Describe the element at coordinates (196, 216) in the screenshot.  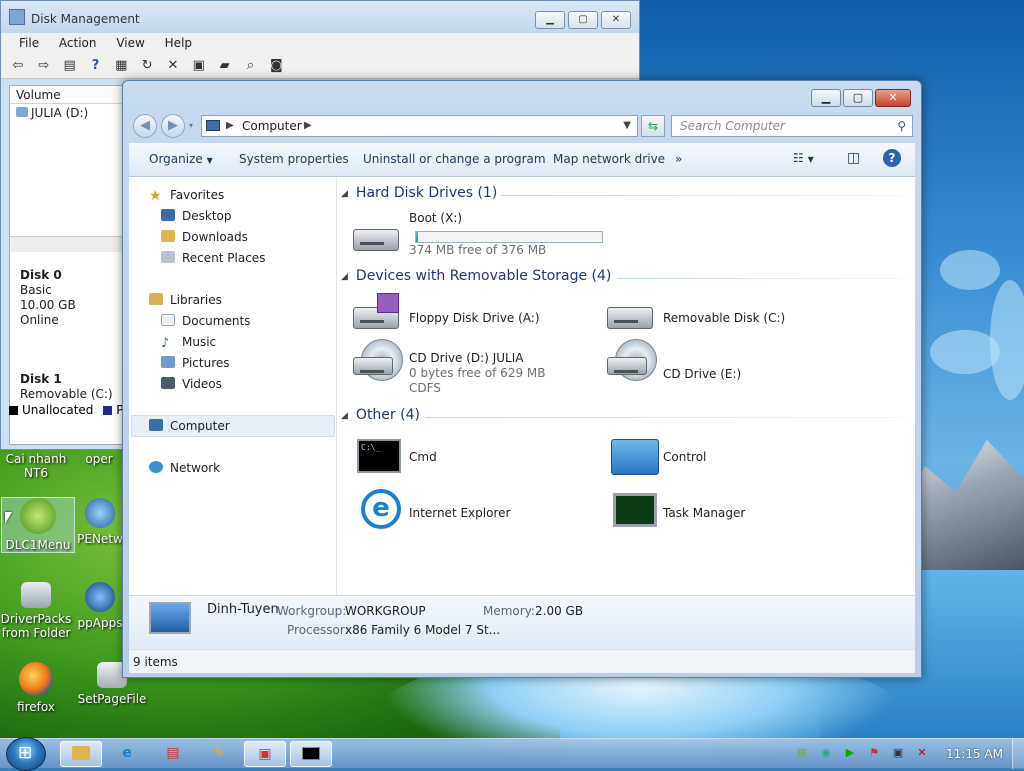
I see `nav-desktop: Desktop` at that location.